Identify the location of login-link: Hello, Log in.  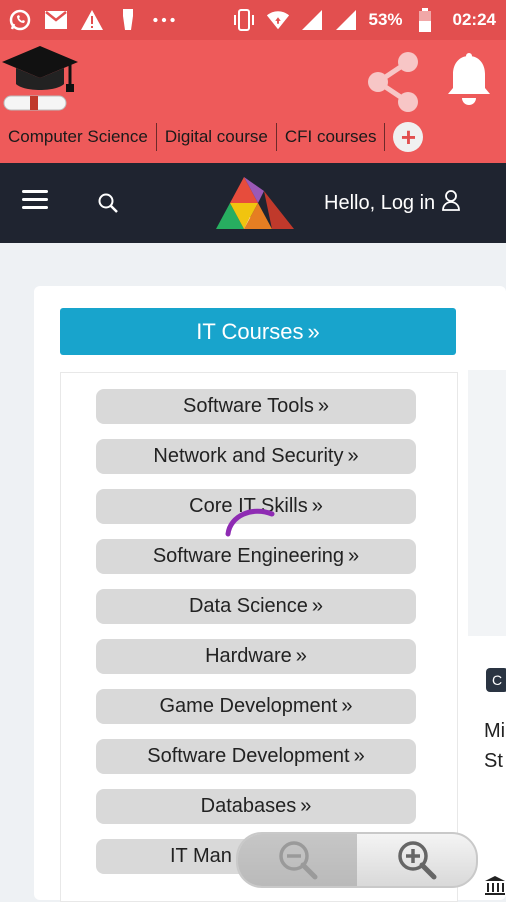
(392, 203).